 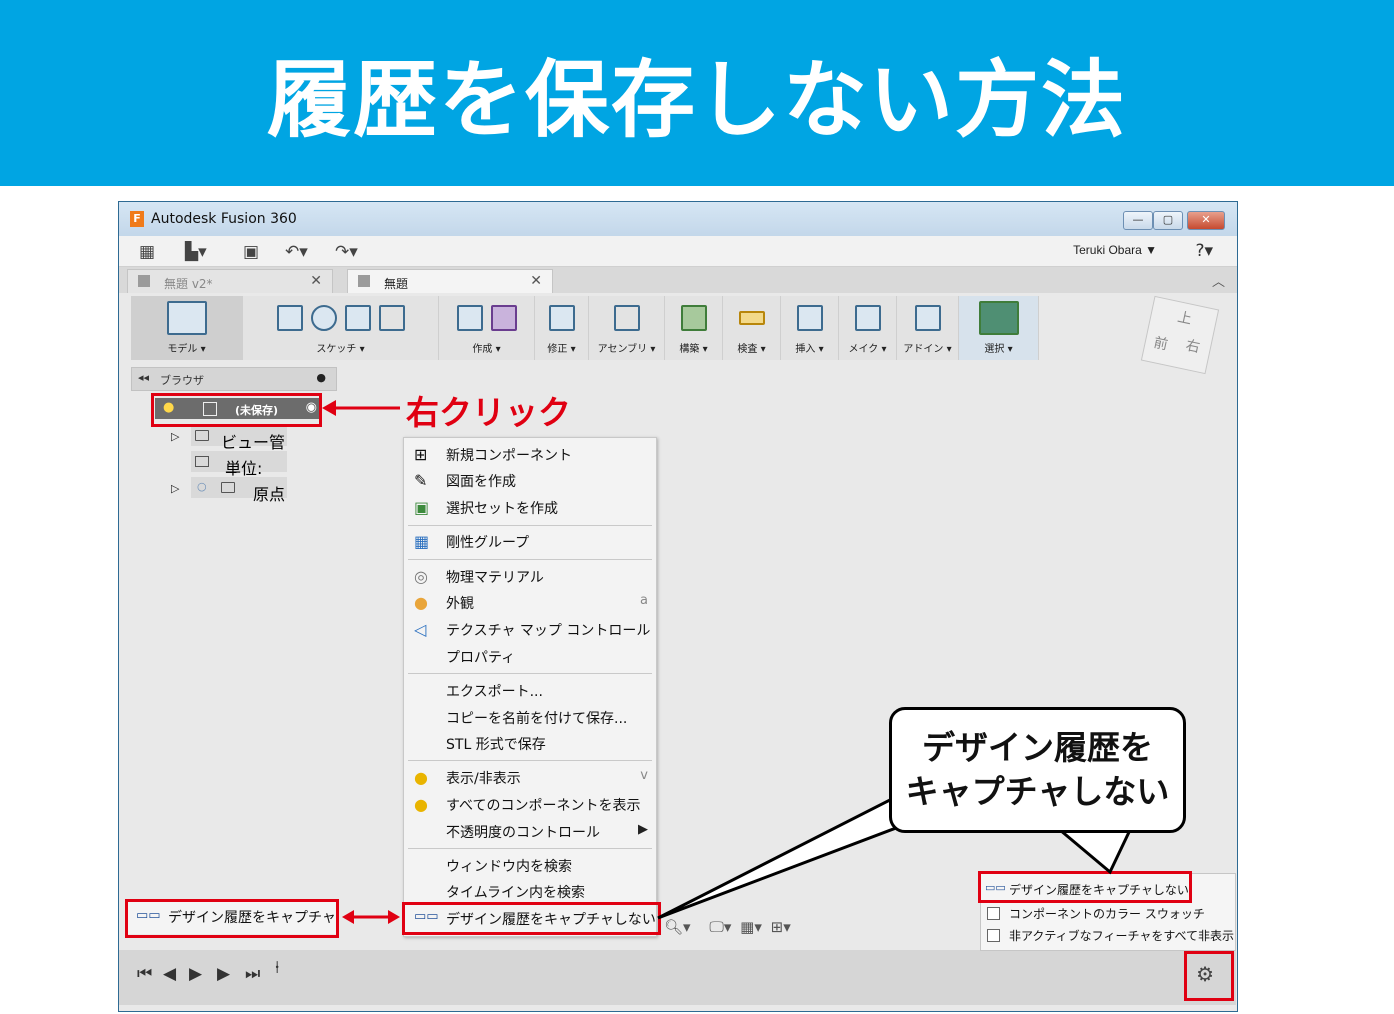 I want to click on joint-icon, so click(x=626, y=318).